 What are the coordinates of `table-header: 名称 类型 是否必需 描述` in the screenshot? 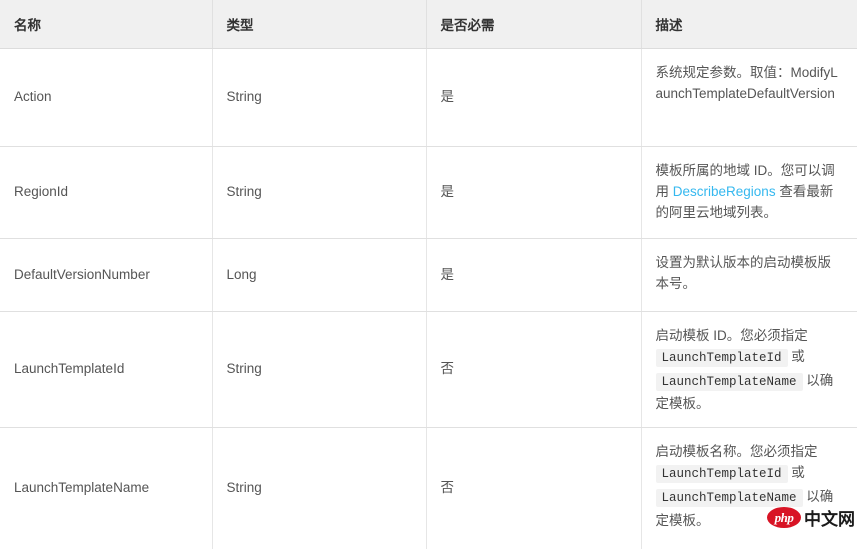 It's located at (428, 24).